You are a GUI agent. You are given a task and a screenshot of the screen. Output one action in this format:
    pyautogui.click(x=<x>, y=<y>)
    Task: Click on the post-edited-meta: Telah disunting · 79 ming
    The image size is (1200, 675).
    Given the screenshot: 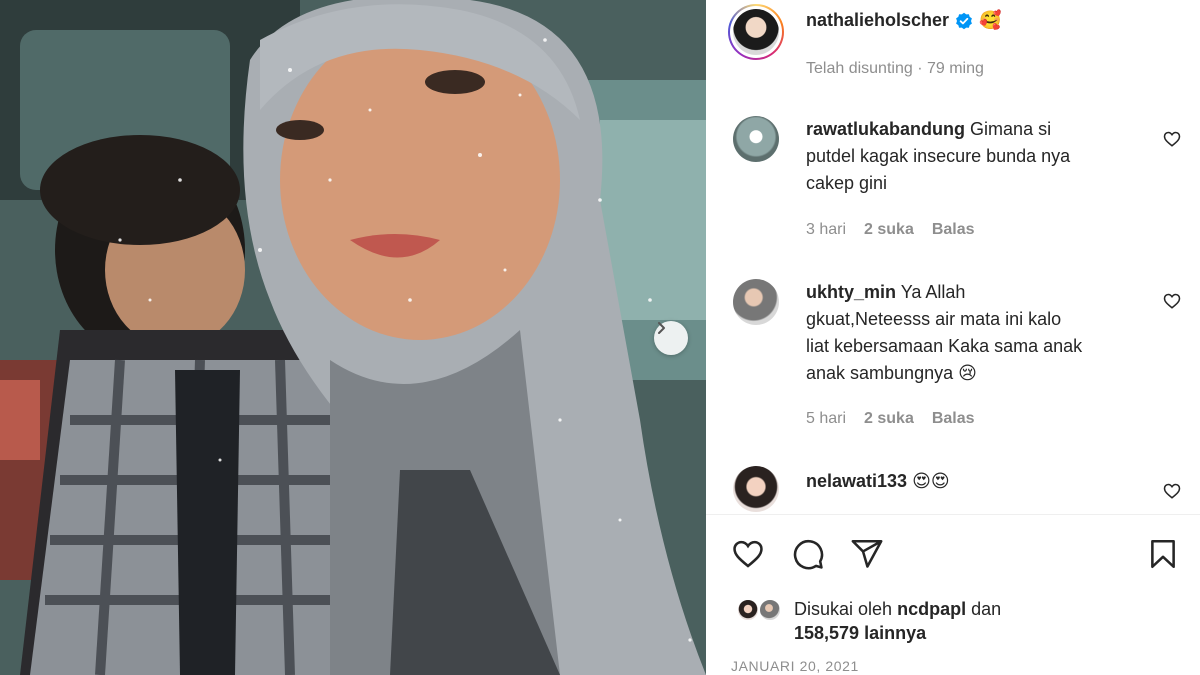 What is the action you would take?
    pyautogui.click(x=895, y=69)
    